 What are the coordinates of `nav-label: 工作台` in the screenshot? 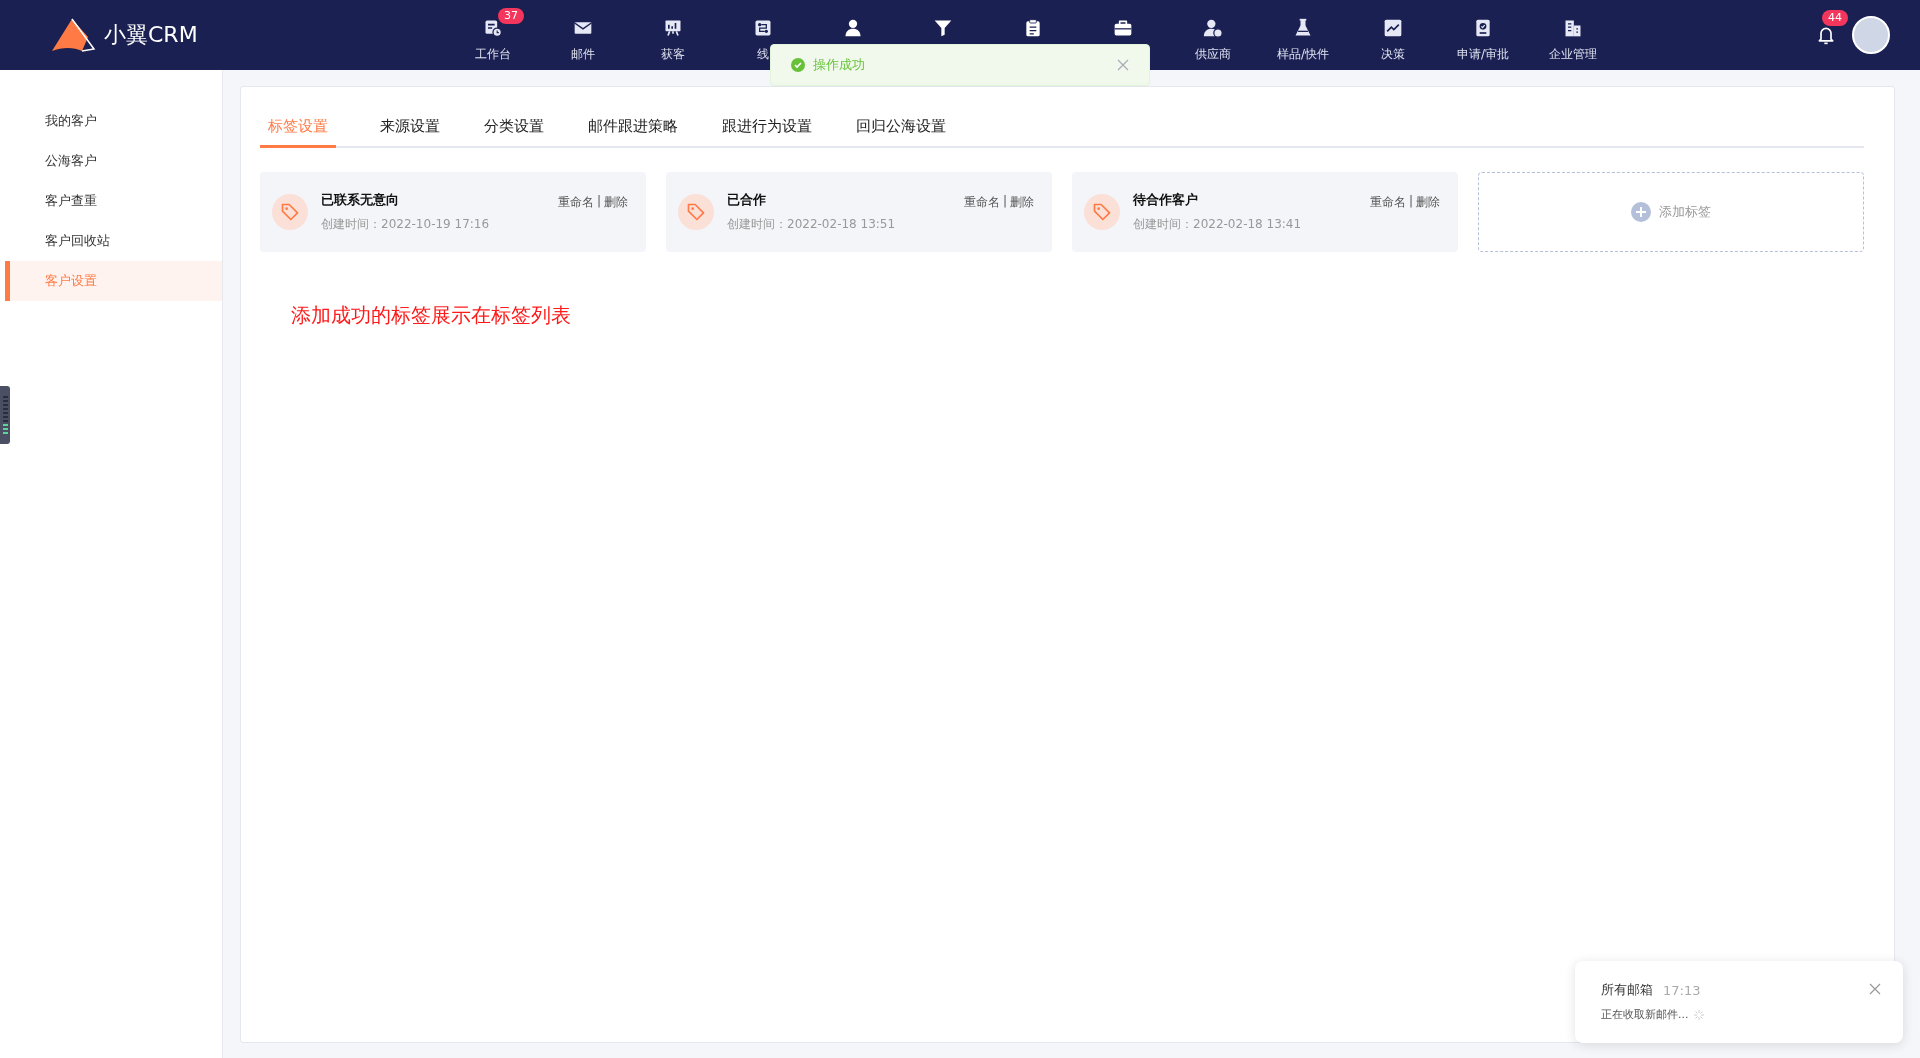 It's located at (493, 54).